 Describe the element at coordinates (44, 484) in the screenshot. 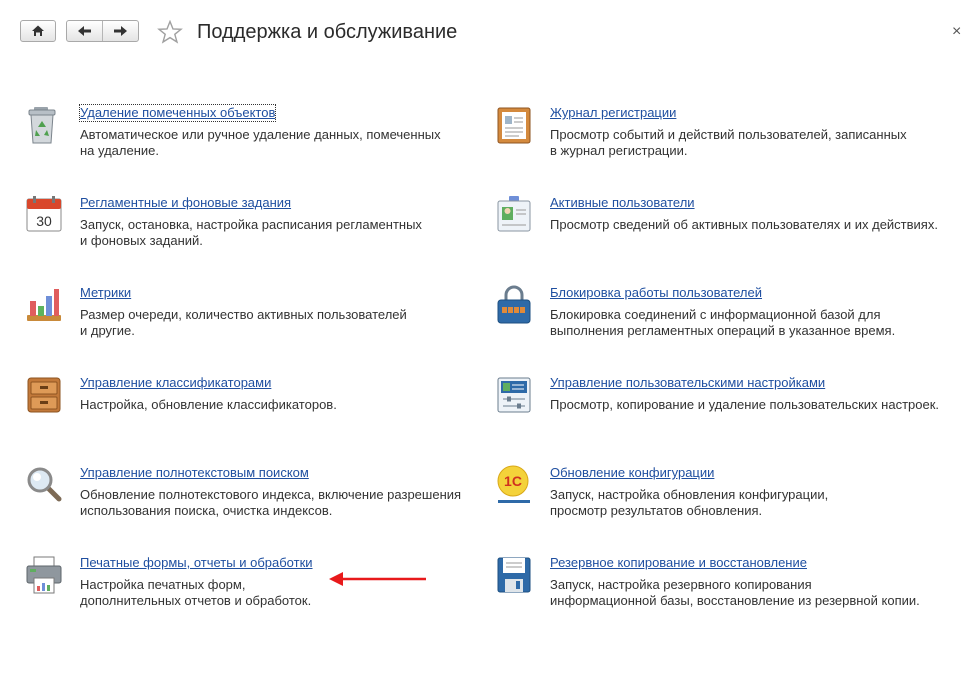

I see `magnifier-icon` at that location.